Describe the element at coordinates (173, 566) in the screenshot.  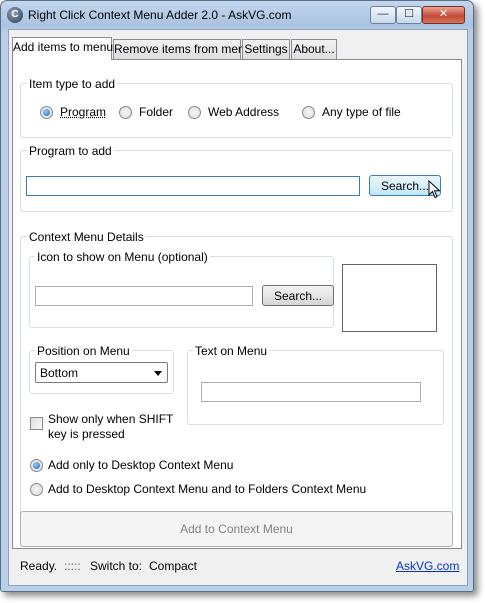
I see `switch-compact-link: Compact` at that location.